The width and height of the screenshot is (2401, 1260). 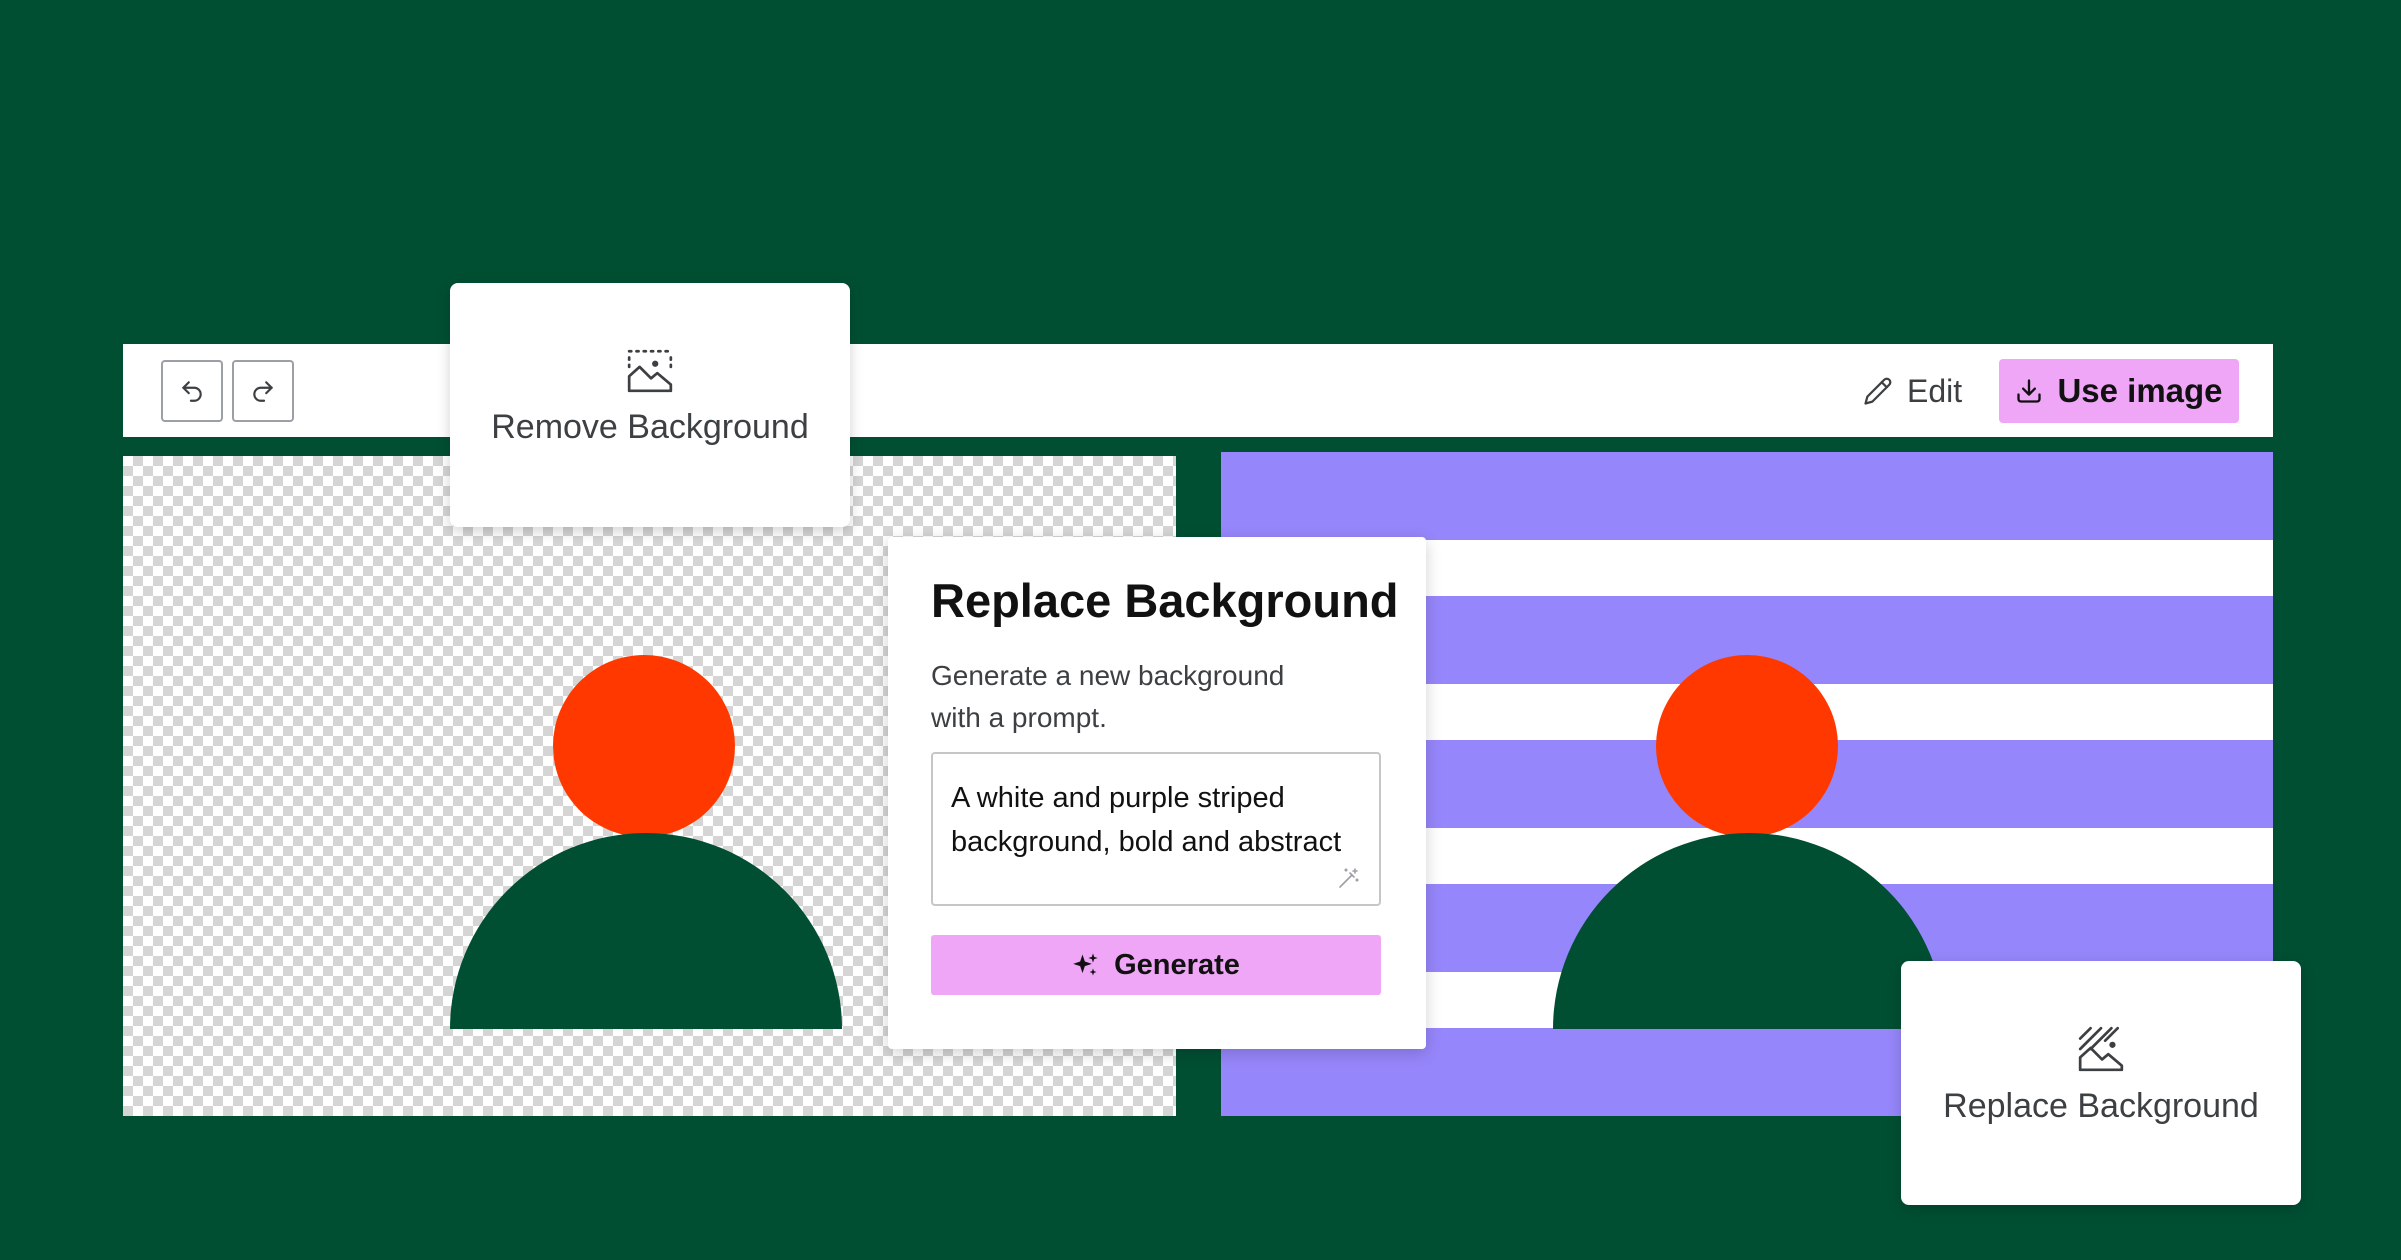 I want to click on generate-label: Generate, so click(x=1177, y=964).